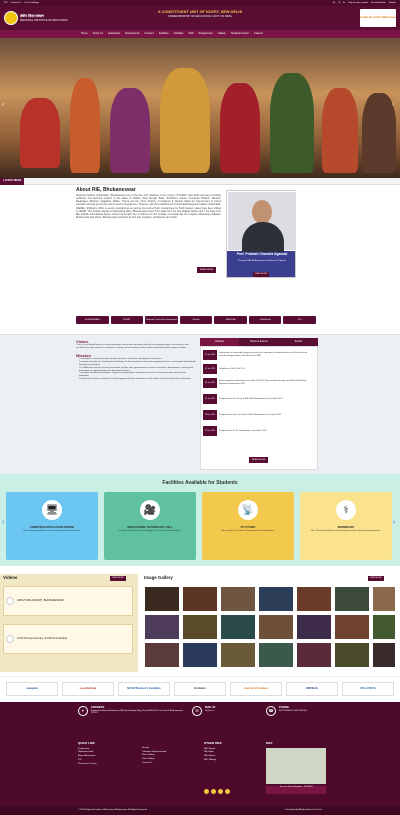 The image size is (400, 815). Describe the element at coordinates (196, 320) in the screenshot. I see `logo-link: Diksha` at that location.